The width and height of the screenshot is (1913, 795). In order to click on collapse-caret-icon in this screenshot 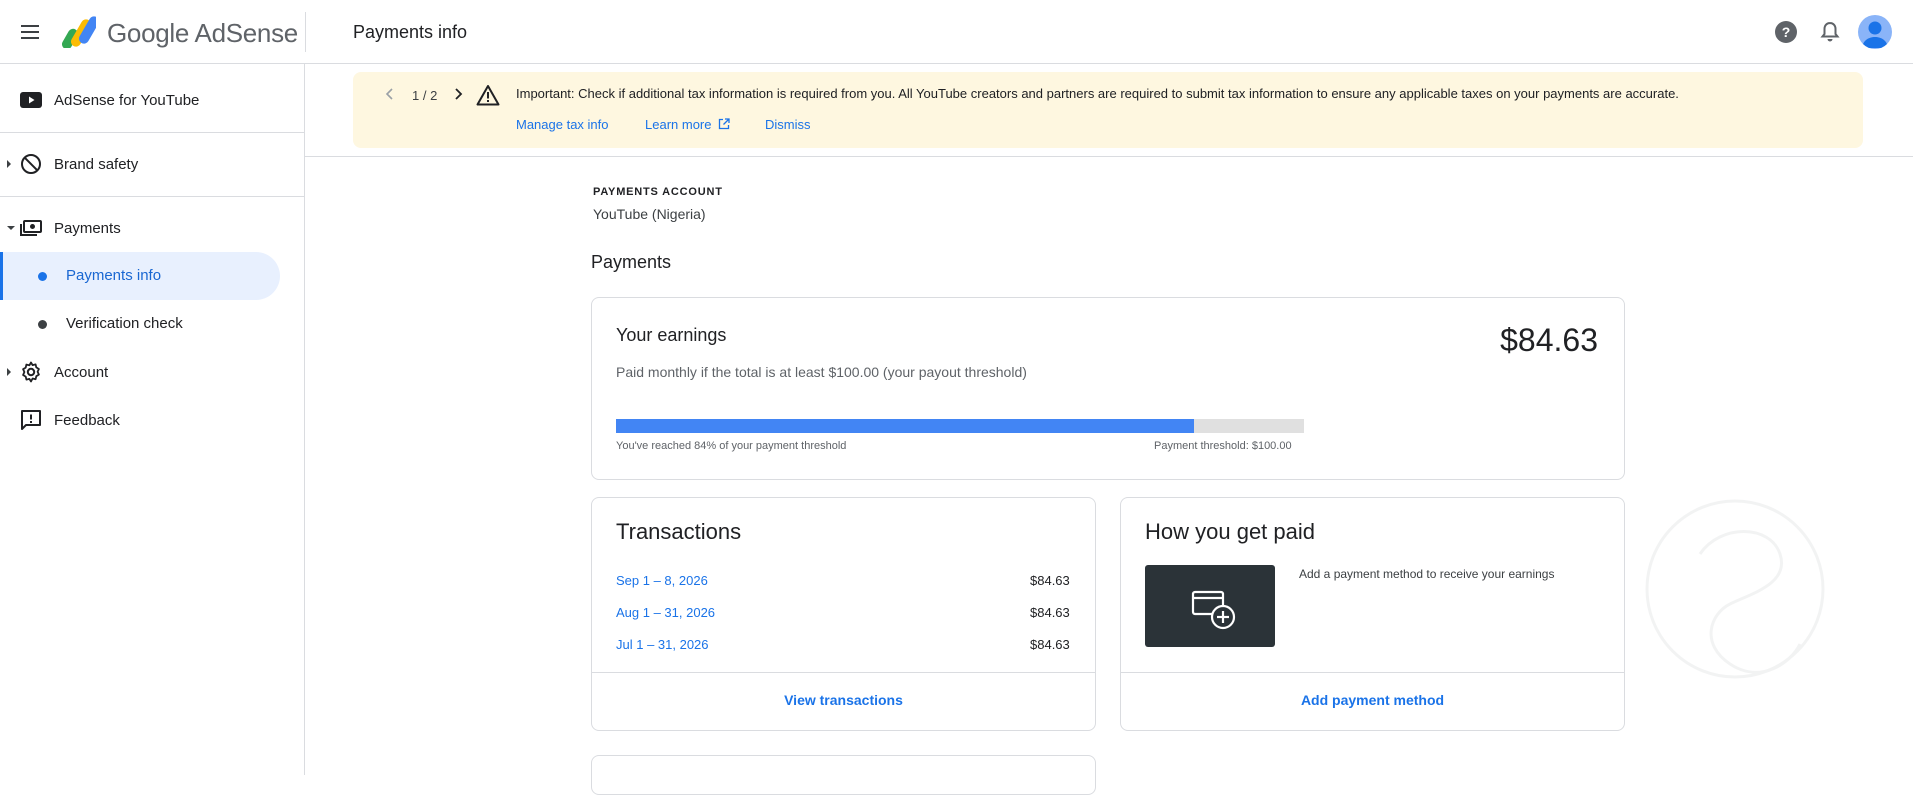, I will do `click(11, 228)`.